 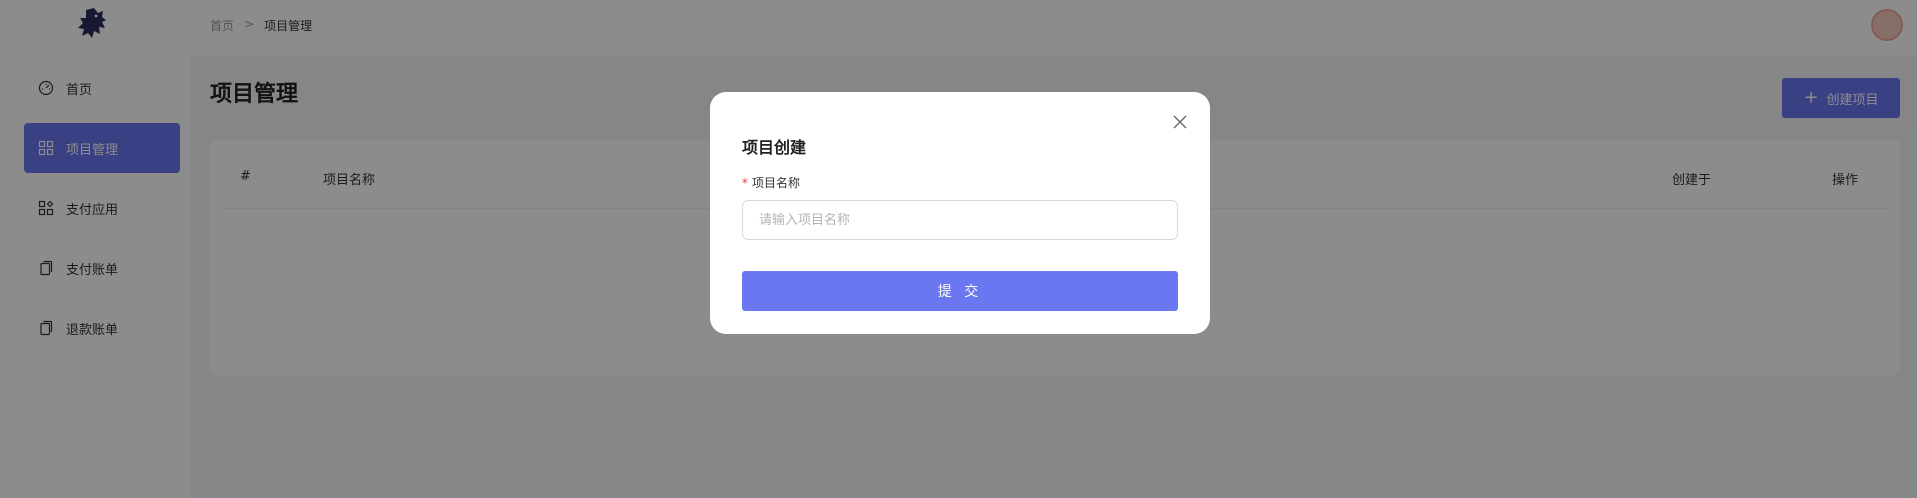 I want to click on project-name-label: * 项目名称, so click(x=771, y=182).